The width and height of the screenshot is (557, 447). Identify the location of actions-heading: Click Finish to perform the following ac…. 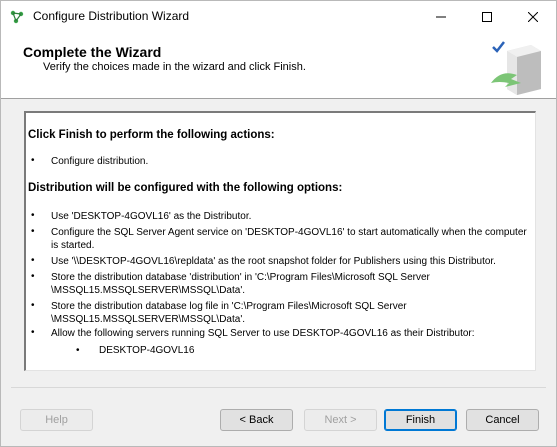
(151, 135).